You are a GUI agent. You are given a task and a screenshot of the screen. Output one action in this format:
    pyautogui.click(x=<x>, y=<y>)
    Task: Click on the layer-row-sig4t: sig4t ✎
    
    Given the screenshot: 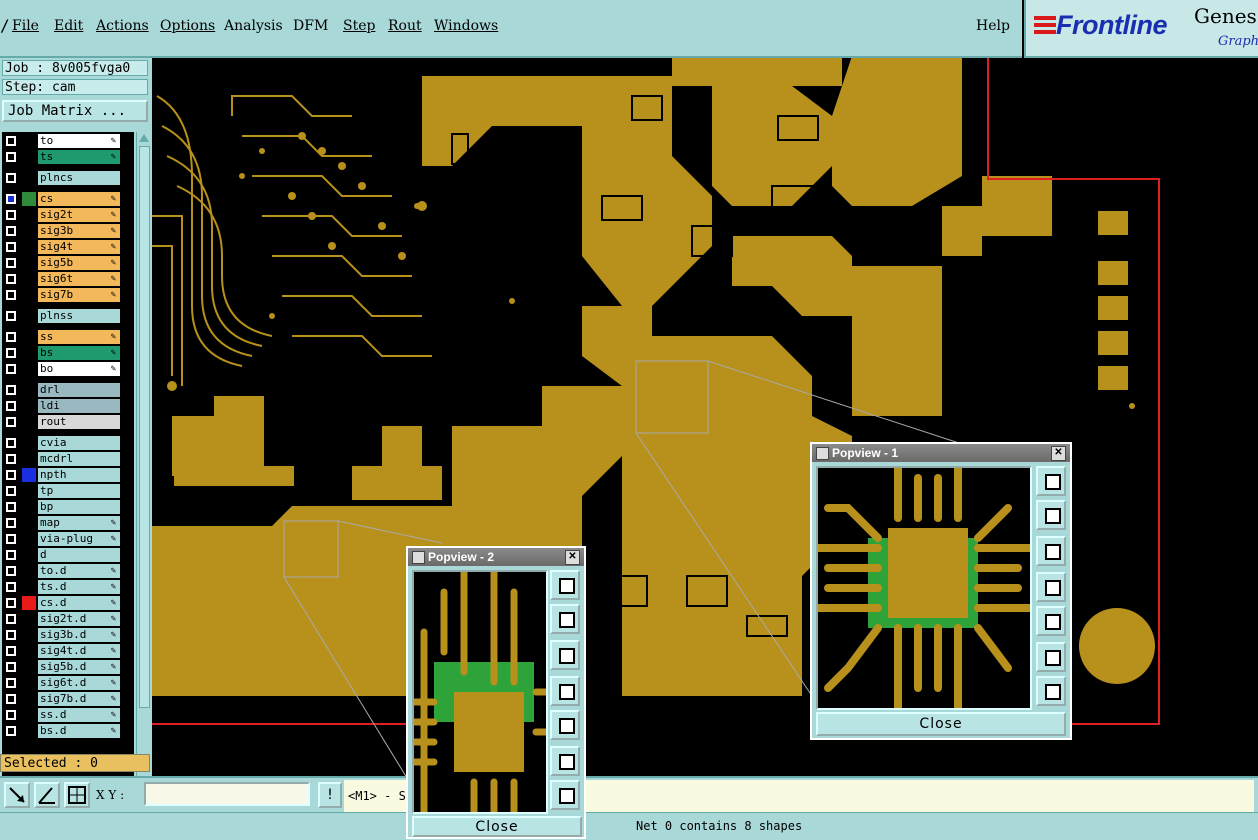 What is the action you would take?
    pyautogui.click(x=63, y=247)
    